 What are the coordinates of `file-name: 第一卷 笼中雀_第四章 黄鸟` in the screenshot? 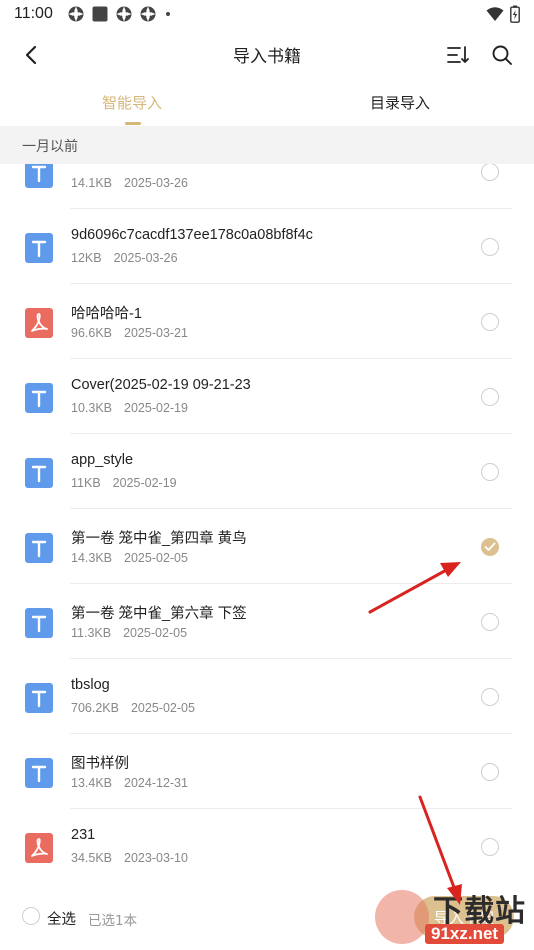 It's located at (159, 539).